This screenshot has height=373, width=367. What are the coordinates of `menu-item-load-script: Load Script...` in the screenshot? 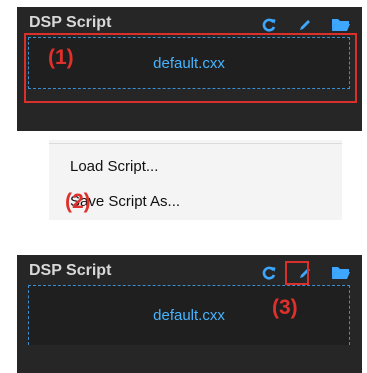 It's located at (114, 166).